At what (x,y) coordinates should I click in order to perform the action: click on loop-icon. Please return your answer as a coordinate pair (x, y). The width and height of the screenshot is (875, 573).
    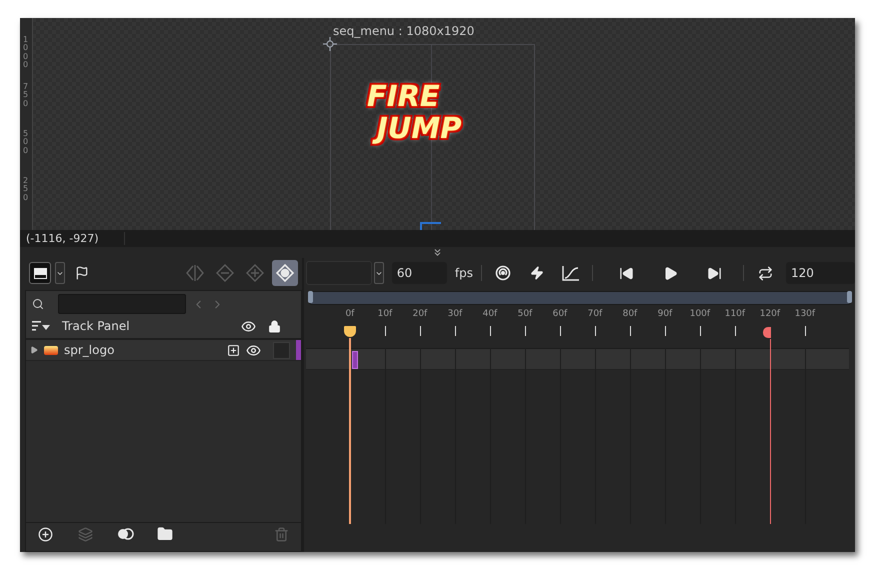
    Looking at the image, I should click on (765, 273).